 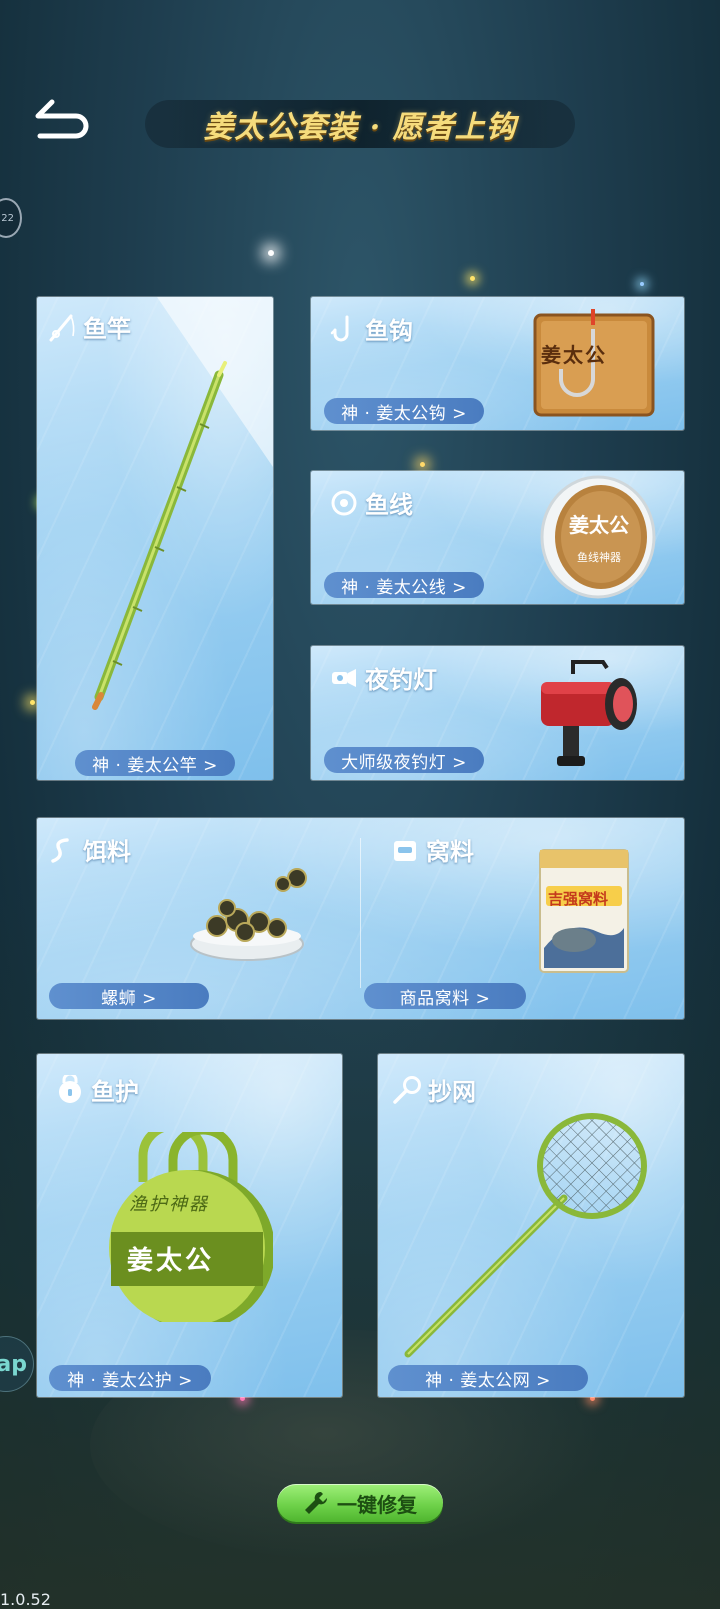 What do you see at coordinates (588, 715) in the screenshot?
I see `lamp-image` at bounding box center [588, 715].